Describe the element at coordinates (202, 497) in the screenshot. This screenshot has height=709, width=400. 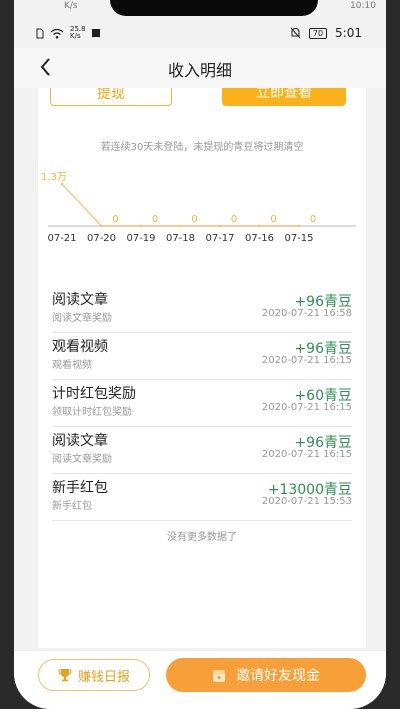
I see `income-record-row: 新手红包 新手红包 +13000青豆 2020-07-21 15:53` at that location.